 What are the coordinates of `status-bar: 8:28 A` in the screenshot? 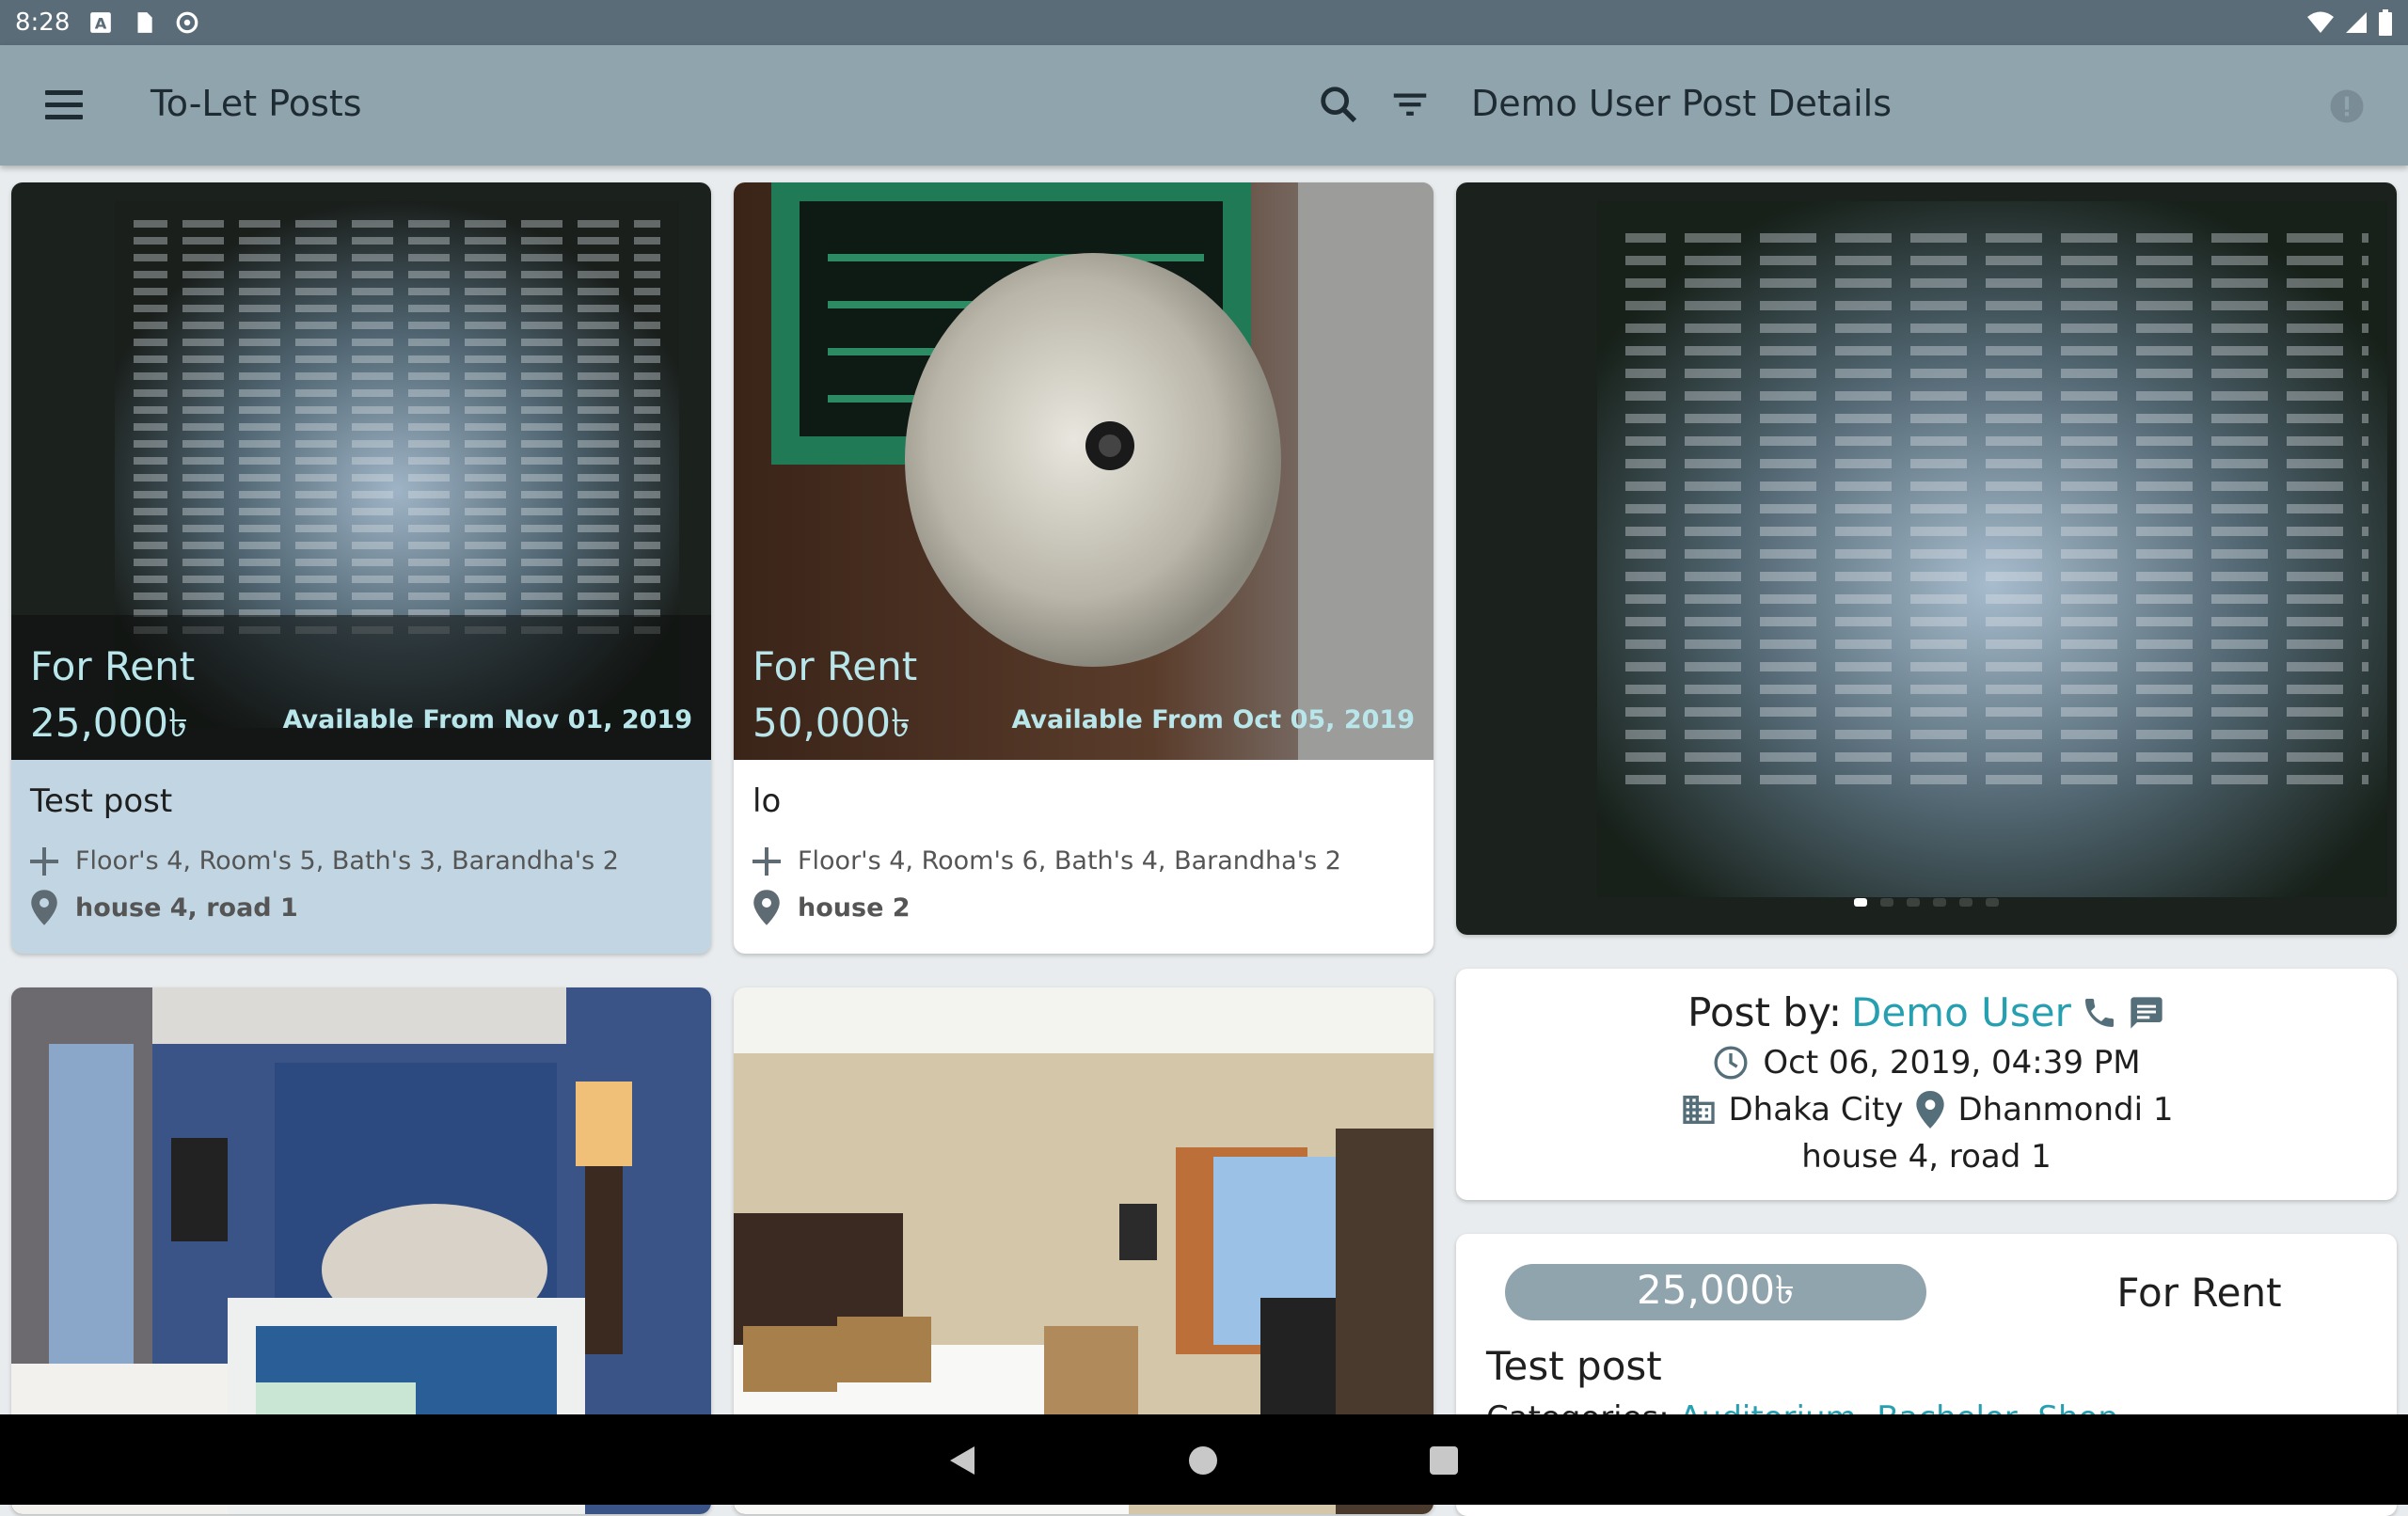 It's located at (1204, 22).